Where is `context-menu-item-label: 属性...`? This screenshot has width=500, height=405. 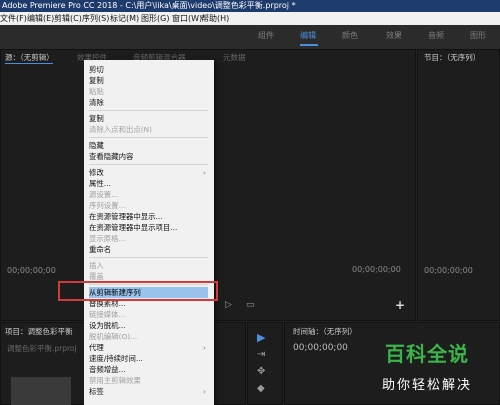
context-menu-item-label: 属性... is located at coordinates (100, 183).